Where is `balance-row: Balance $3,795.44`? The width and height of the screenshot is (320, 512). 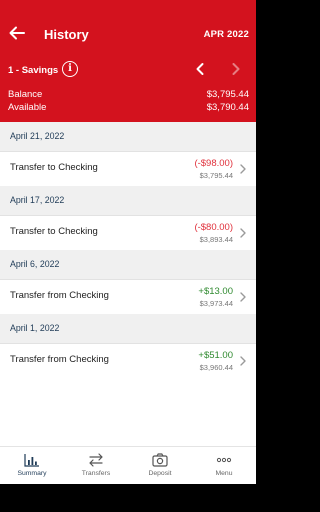
balance-row: Balance $3,795.44 is located at coordinates (128, 94).